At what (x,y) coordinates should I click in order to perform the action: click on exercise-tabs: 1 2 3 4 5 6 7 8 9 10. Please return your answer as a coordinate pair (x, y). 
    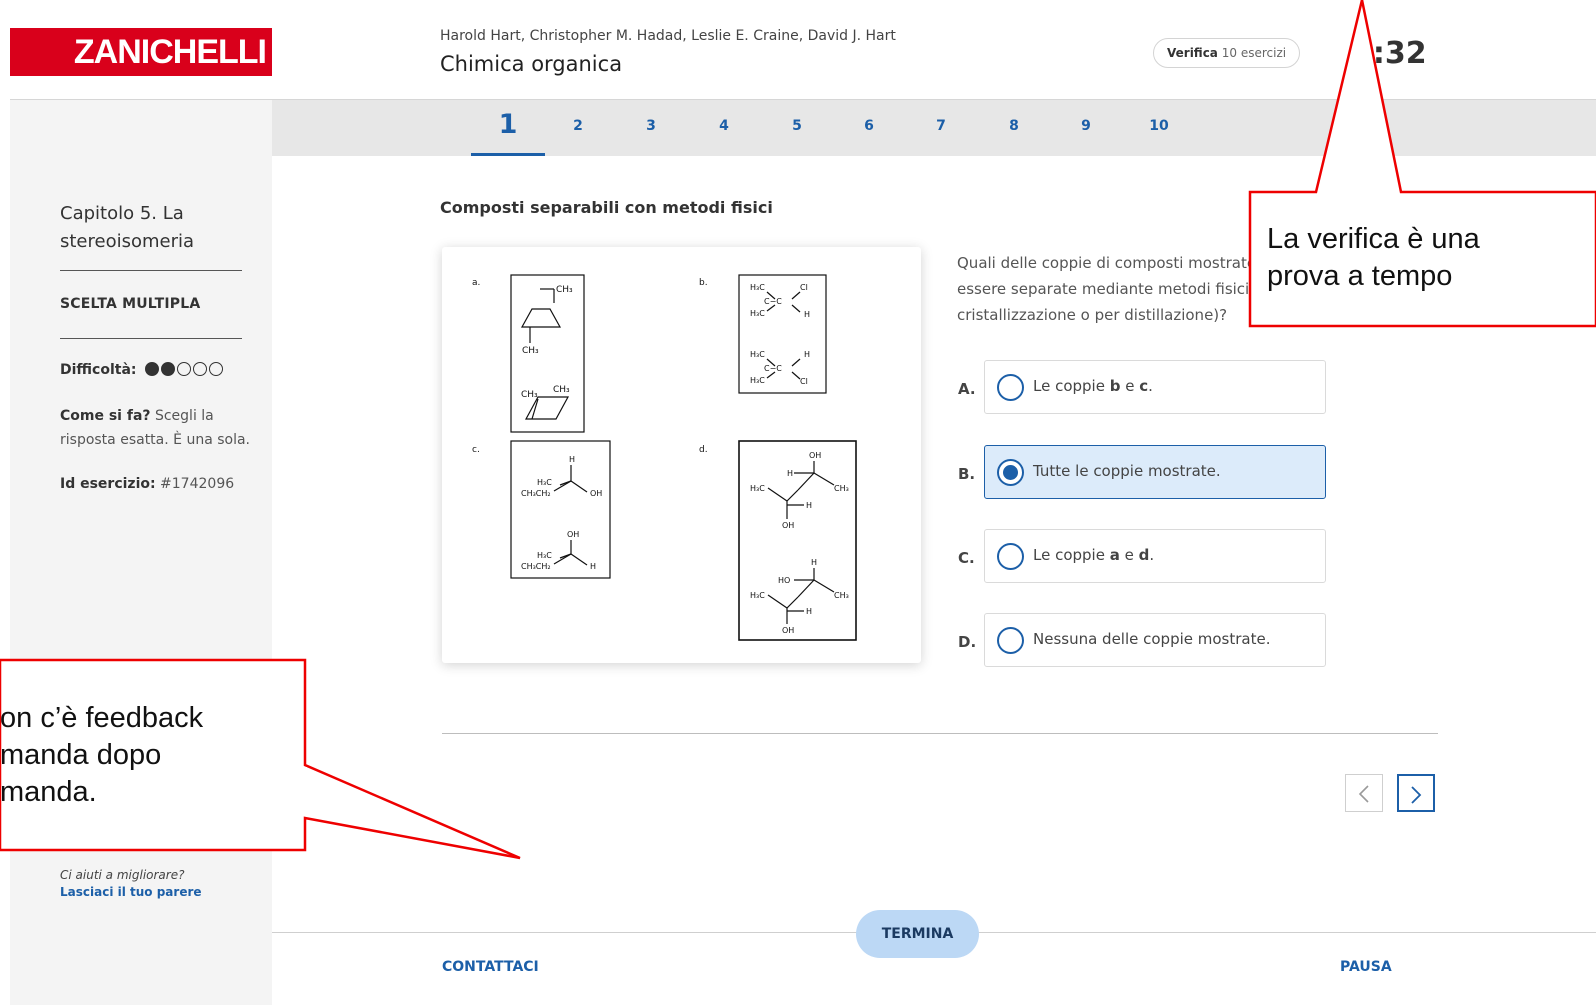
    Looking at the image, I should click on (934, 128).